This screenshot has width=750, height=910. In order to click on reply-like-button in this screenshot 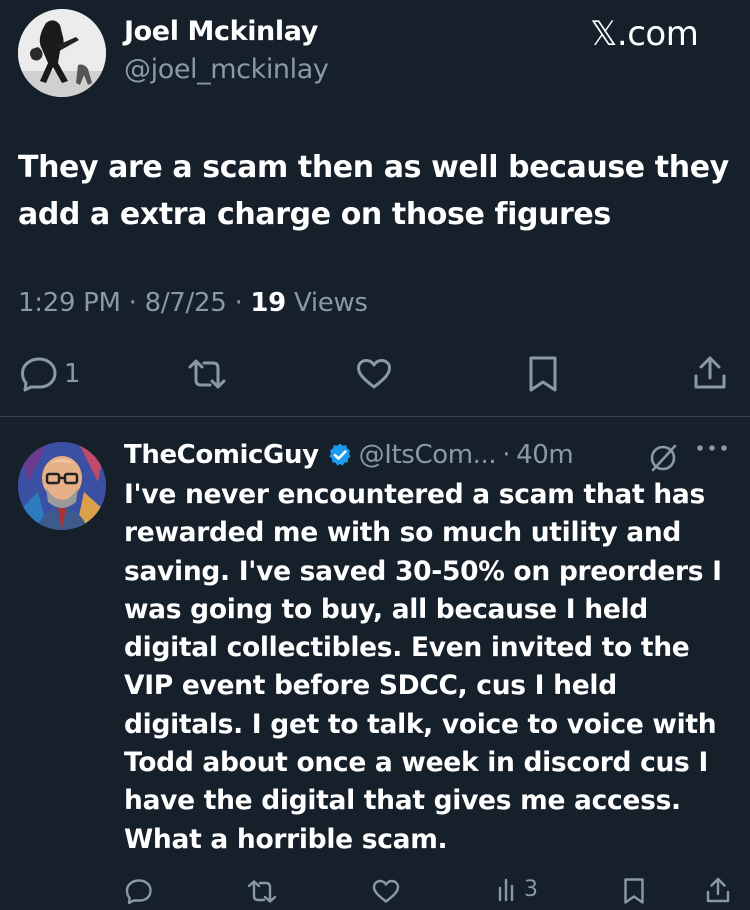, I will do `click(386, 891)`.